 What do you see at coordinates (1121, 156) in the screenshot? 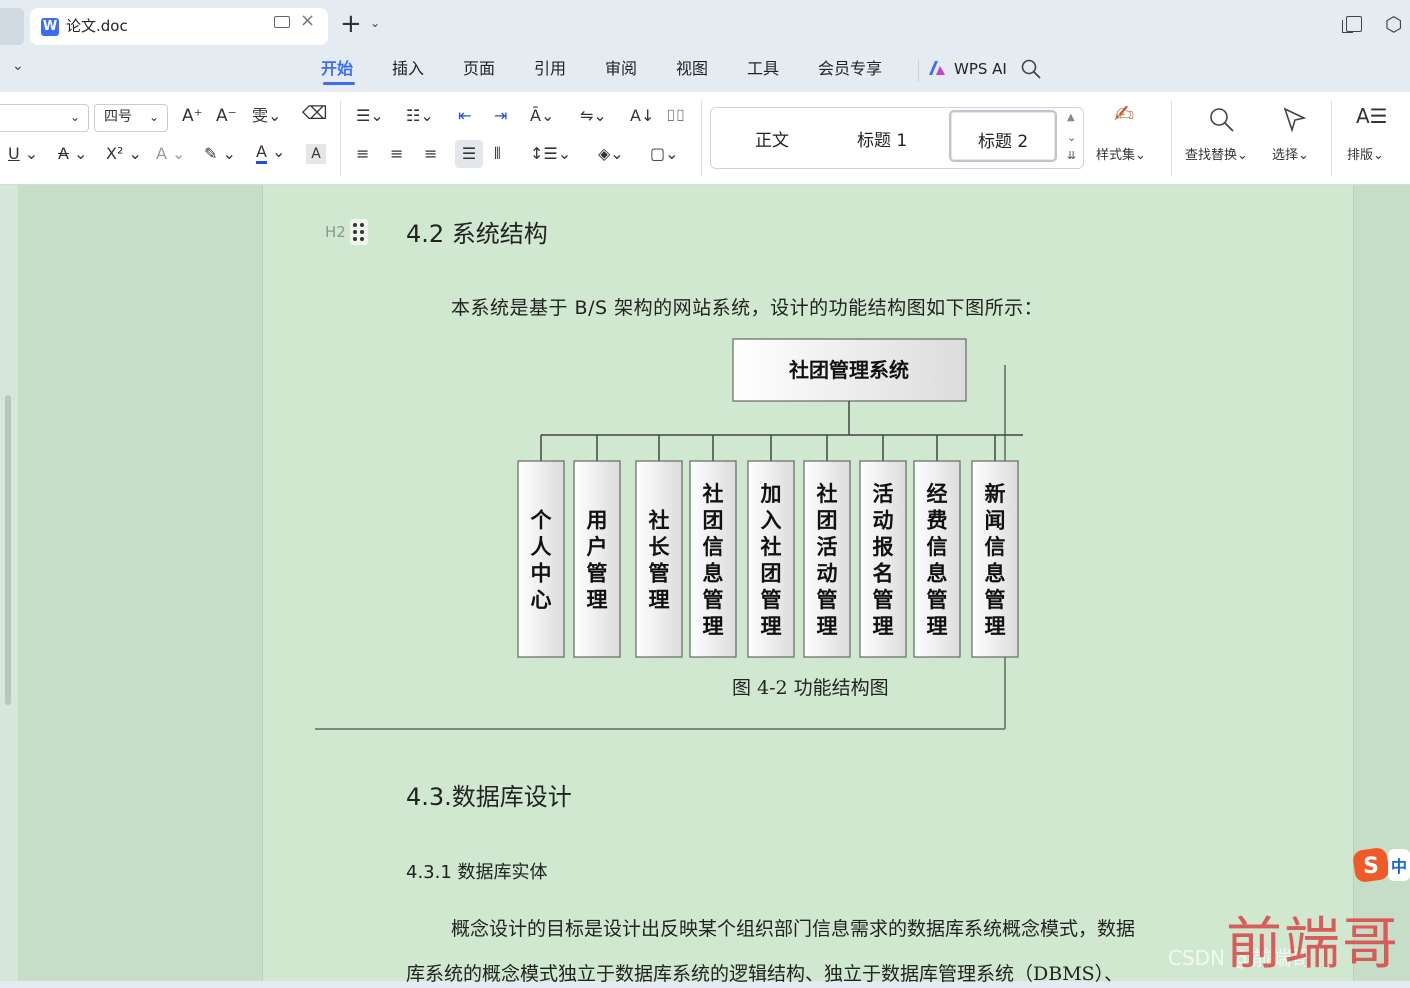
I see `style-set-button: 样式集⌄` at bounding box center [1121, 156].